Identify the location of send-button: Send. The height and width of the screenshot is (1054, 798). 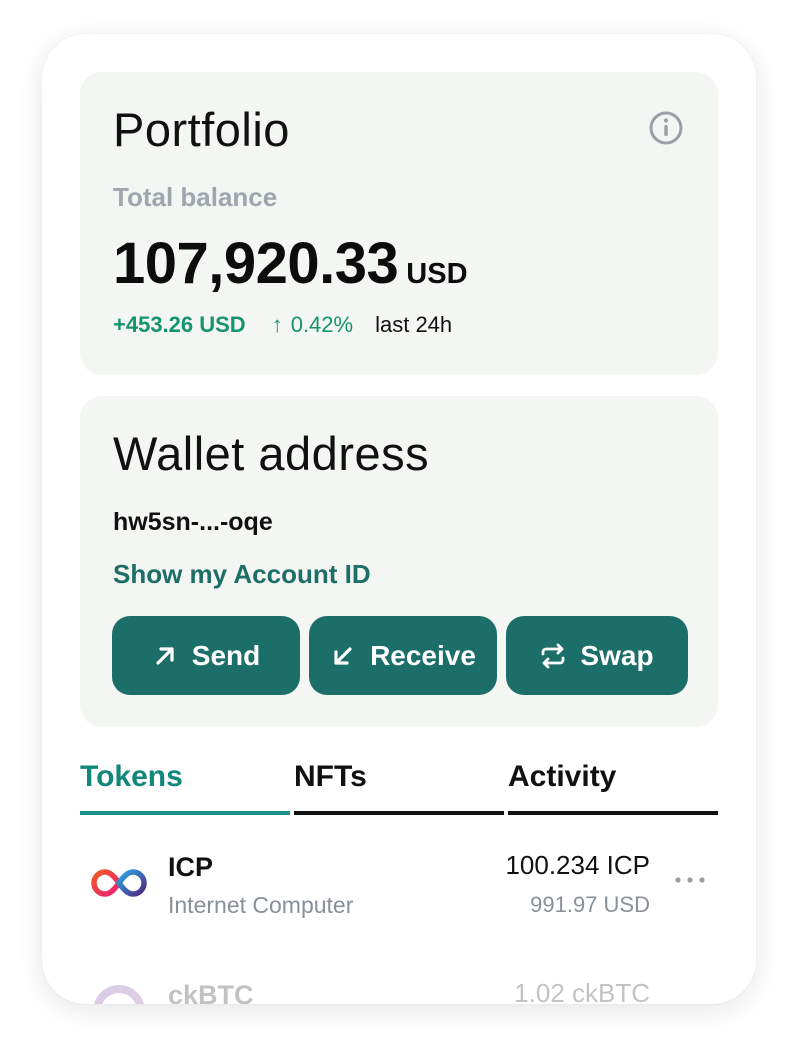
(206, 655).